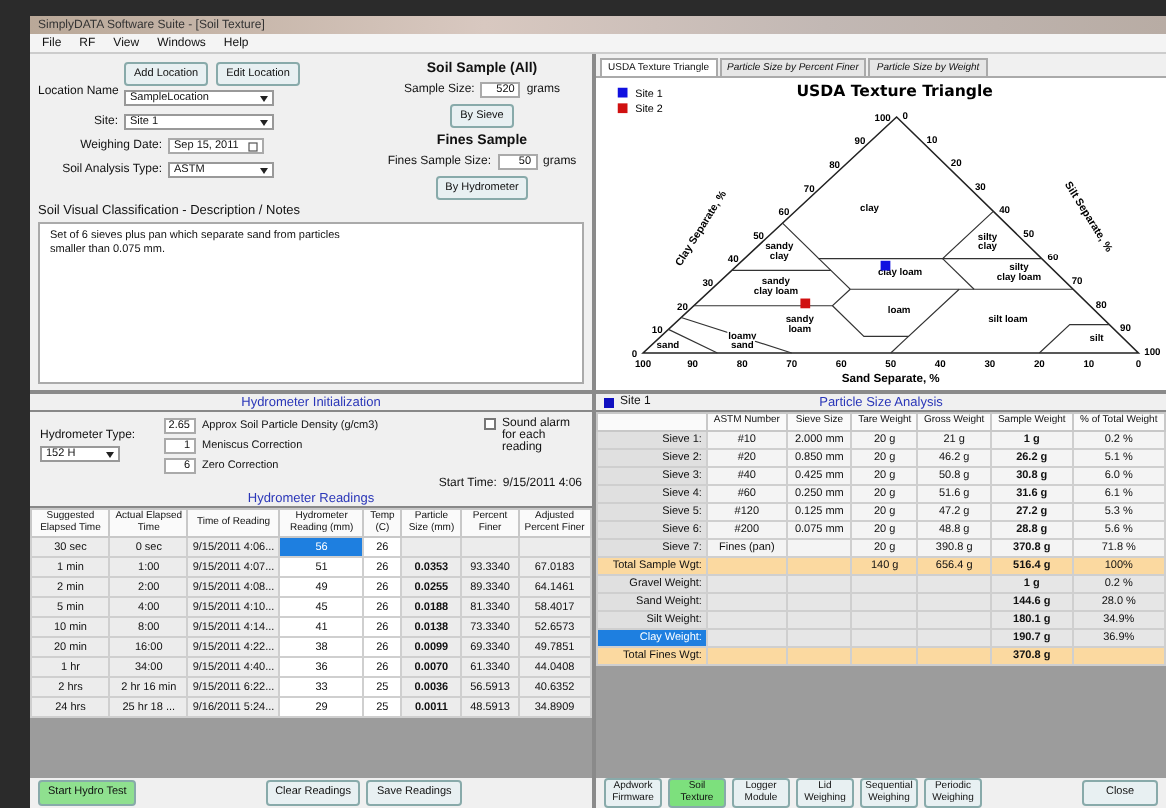 The height and width of the screenshot is (808, 1166). I want to click on alarm-checkbox, so click(490, 424).